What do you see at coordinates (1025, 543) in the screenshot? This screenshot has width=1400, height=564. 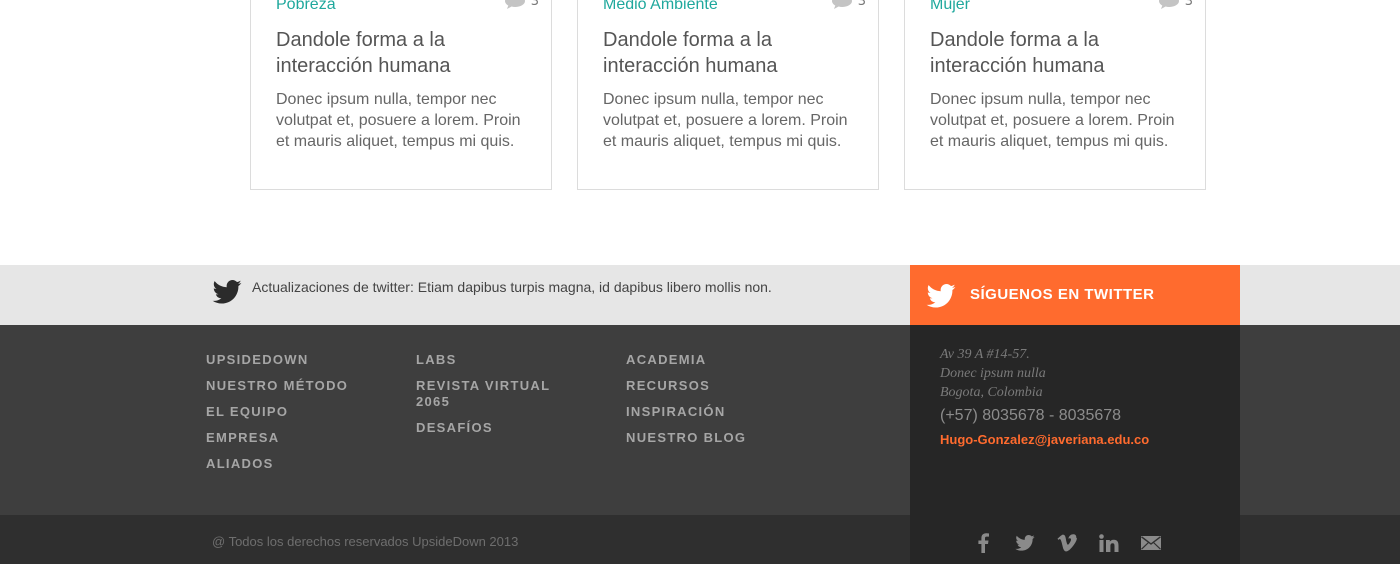 I see `twitter-icon` at bounding box center [1025, 543].